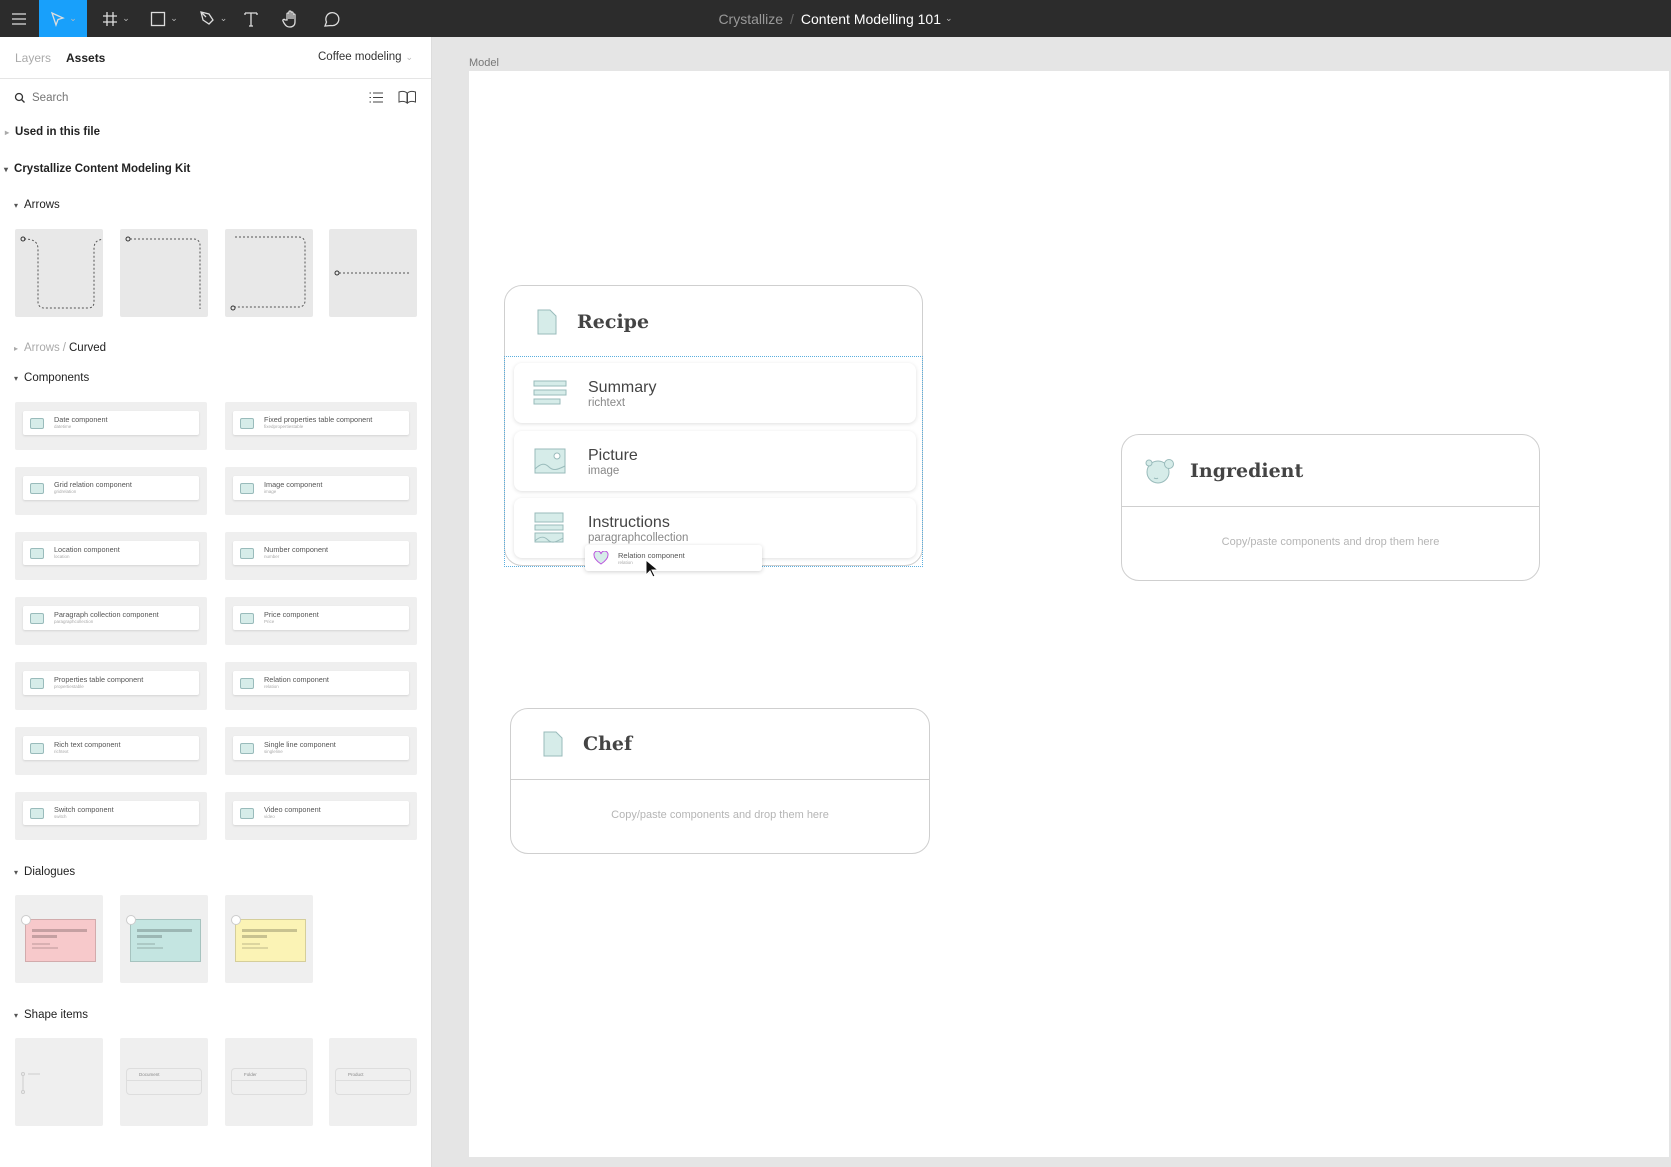  I want to click on field-name: Summary, so click(622, 387).